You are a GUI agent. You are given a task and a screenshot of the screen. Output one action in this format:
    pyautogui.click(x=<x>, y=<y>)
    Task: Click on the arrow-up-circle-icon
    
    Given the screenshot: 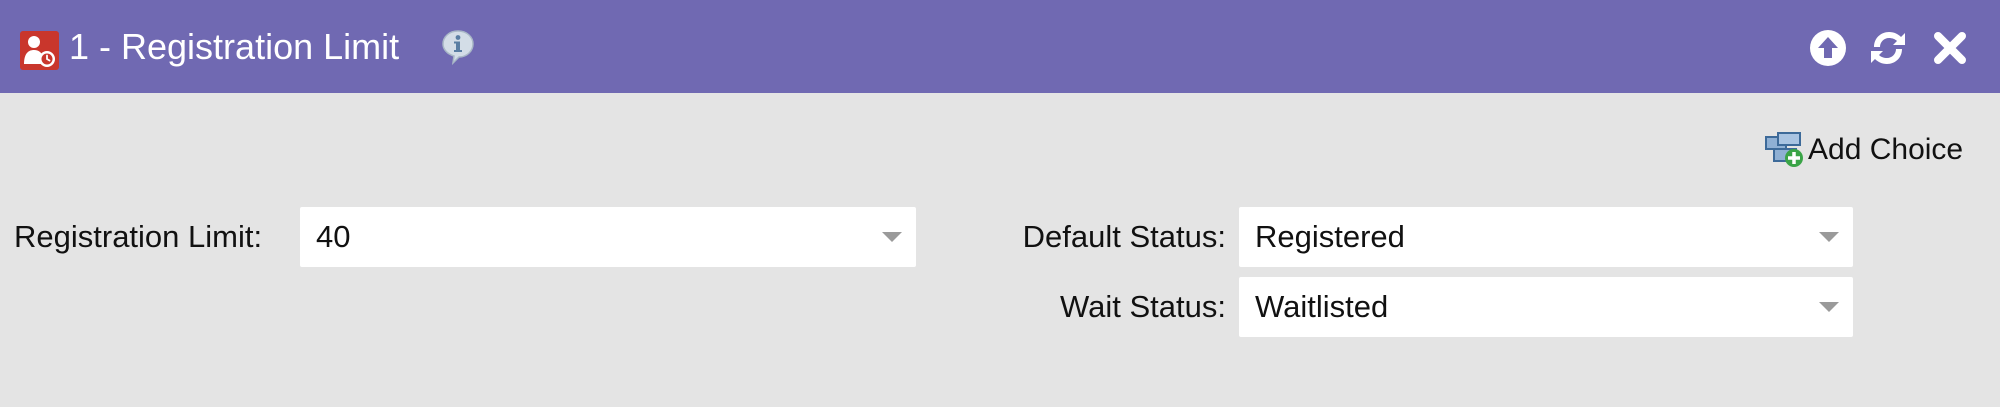 What is the action you would take?
    pyautogui.click(x=1828, y=48)
    